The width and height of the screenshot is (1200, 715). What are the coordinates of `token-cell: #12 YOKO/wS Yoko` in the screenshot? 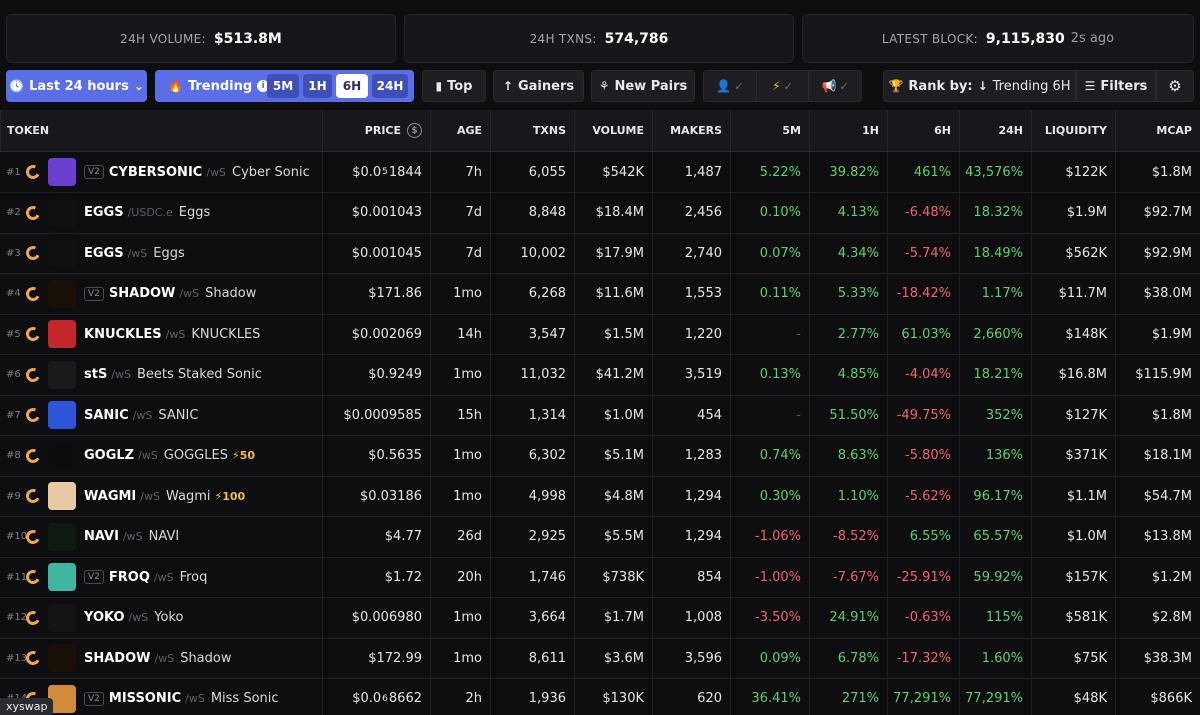 It's located at (161, 618).